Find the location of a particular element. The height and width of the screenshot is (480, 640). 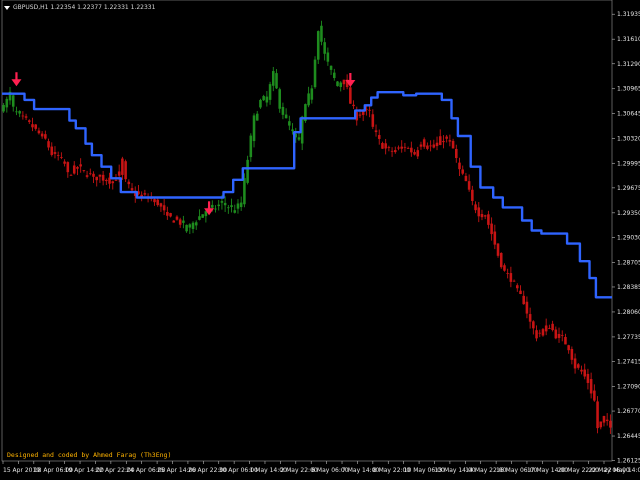

y-tick-label: 1.30320 is located at coordinates (628, 138).